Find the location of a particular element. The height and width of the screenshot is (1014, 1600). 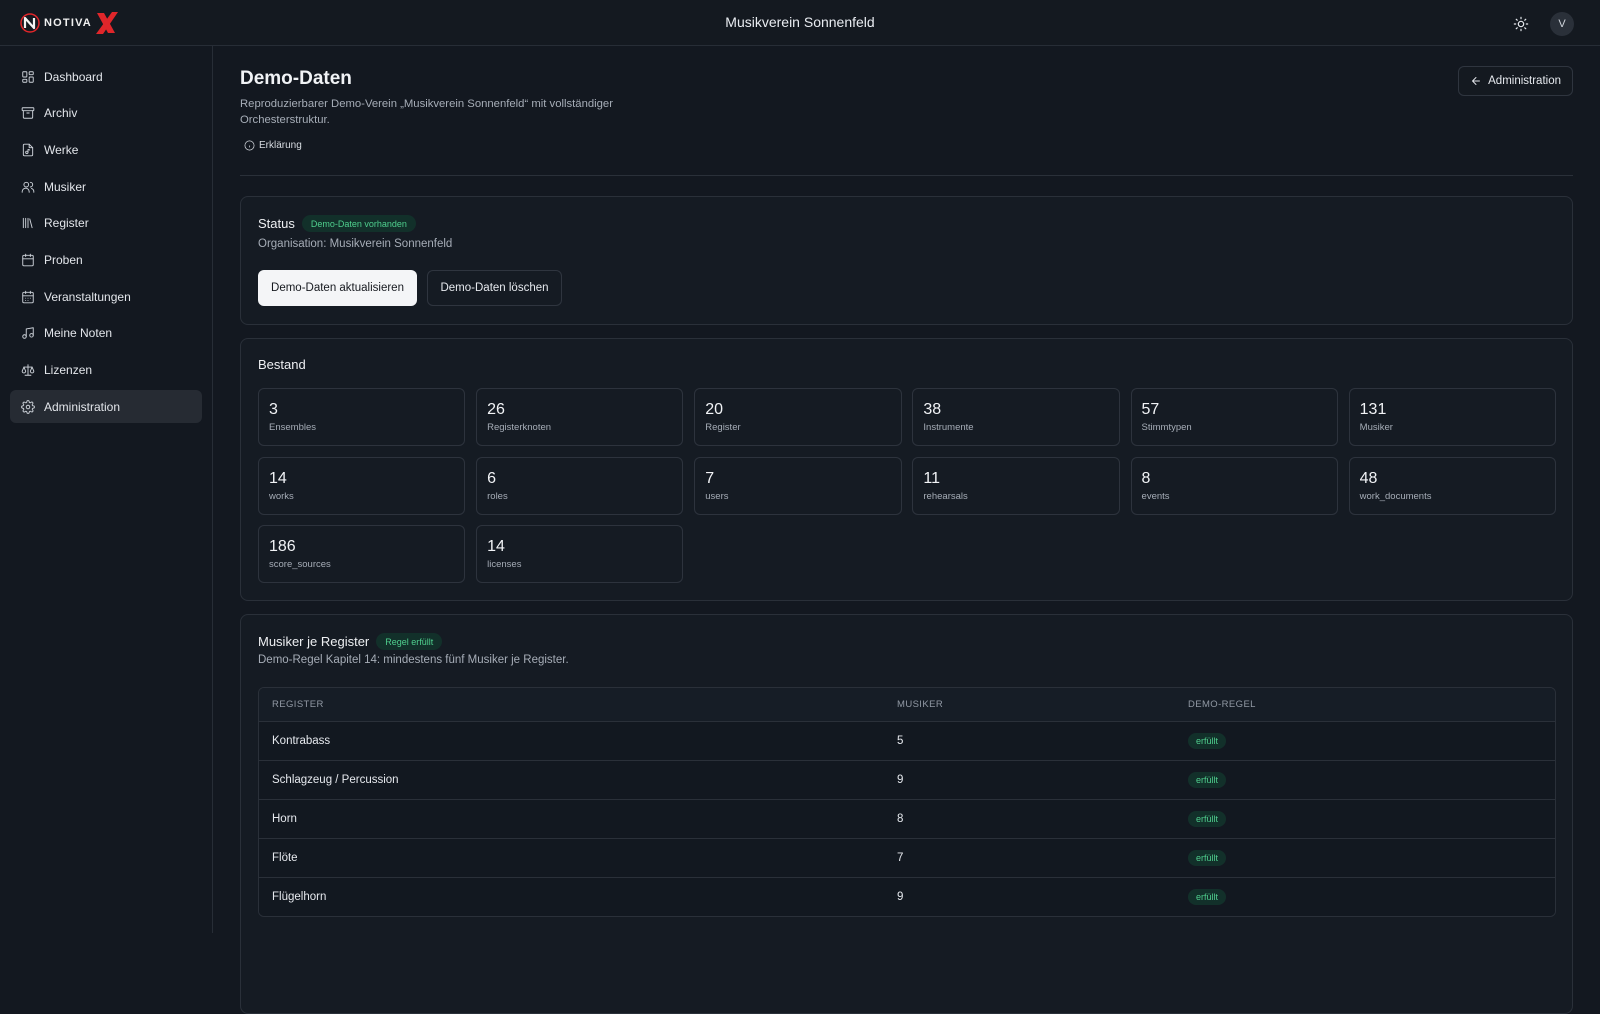

status-title: Status is located at coordinates (276, 223).